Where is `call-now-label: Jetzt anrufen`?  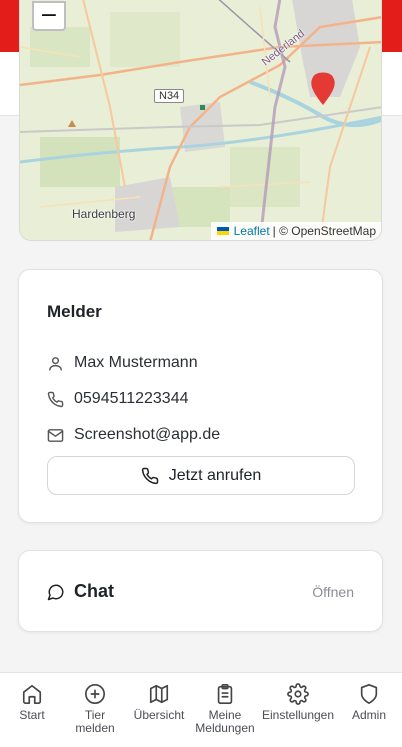
call-now-label: Jetzt anrufen is located at coordinates (215, 475).